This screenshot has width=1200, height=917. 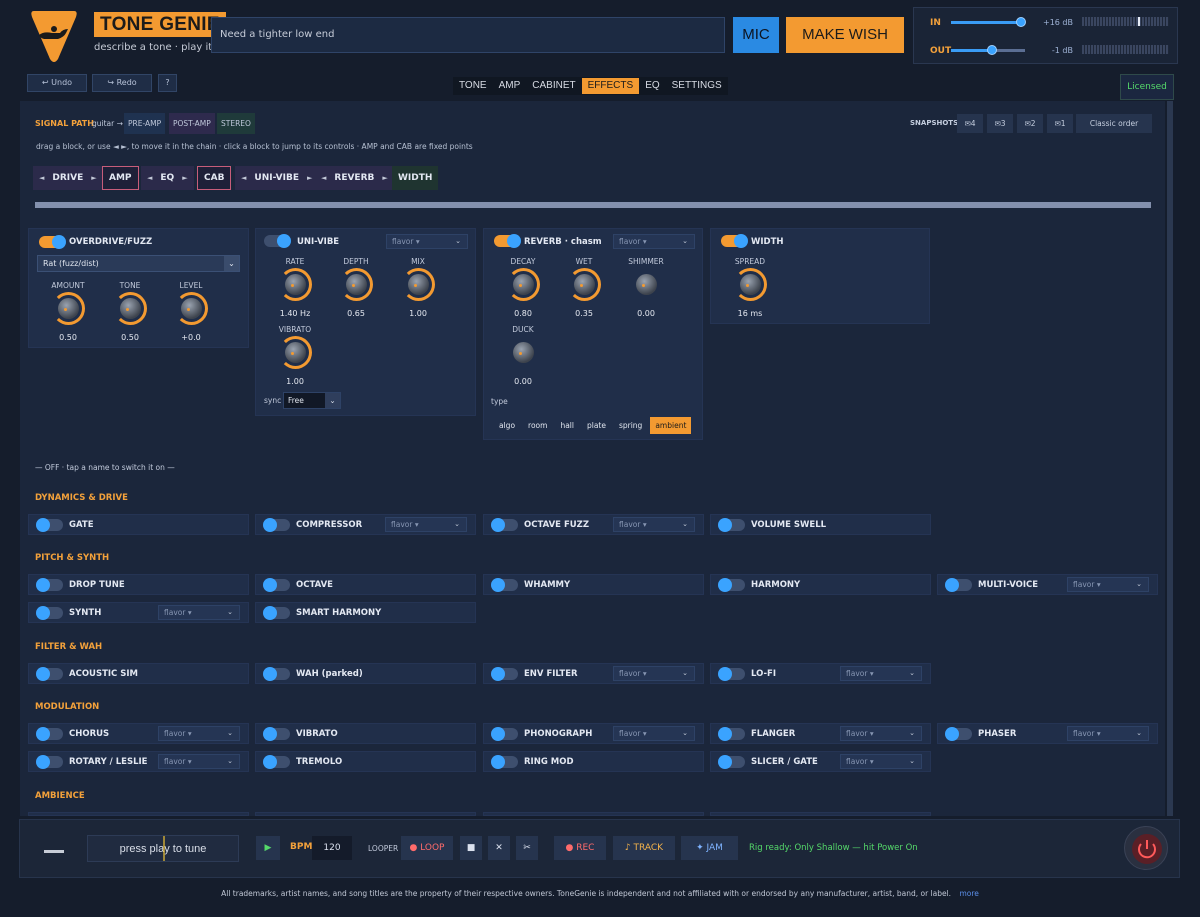 What do you see at coordinates (138, 761) in the screenshot?
I see `effect-rotary-leslie: ROTARY / LESLIE flavor ▾ ⌄` at bounding box center [138, 761].